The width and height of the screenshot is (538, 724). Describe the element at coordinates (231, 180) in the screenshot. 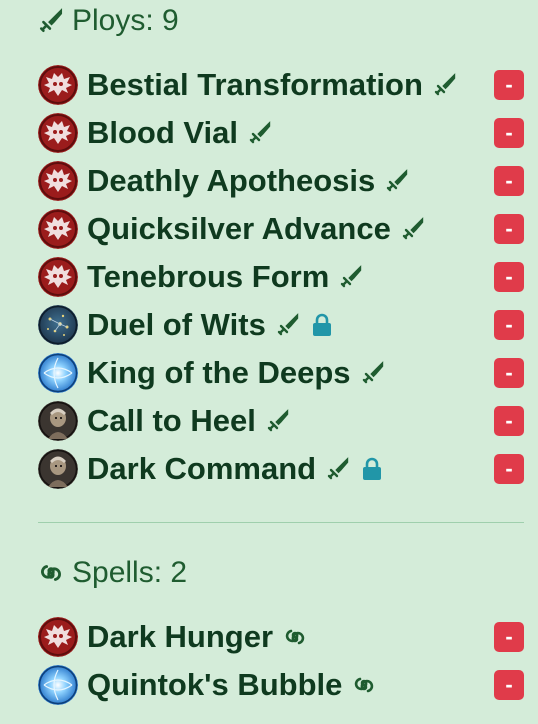

I see `ploy-name: Deathly Apotheosis` at that location.